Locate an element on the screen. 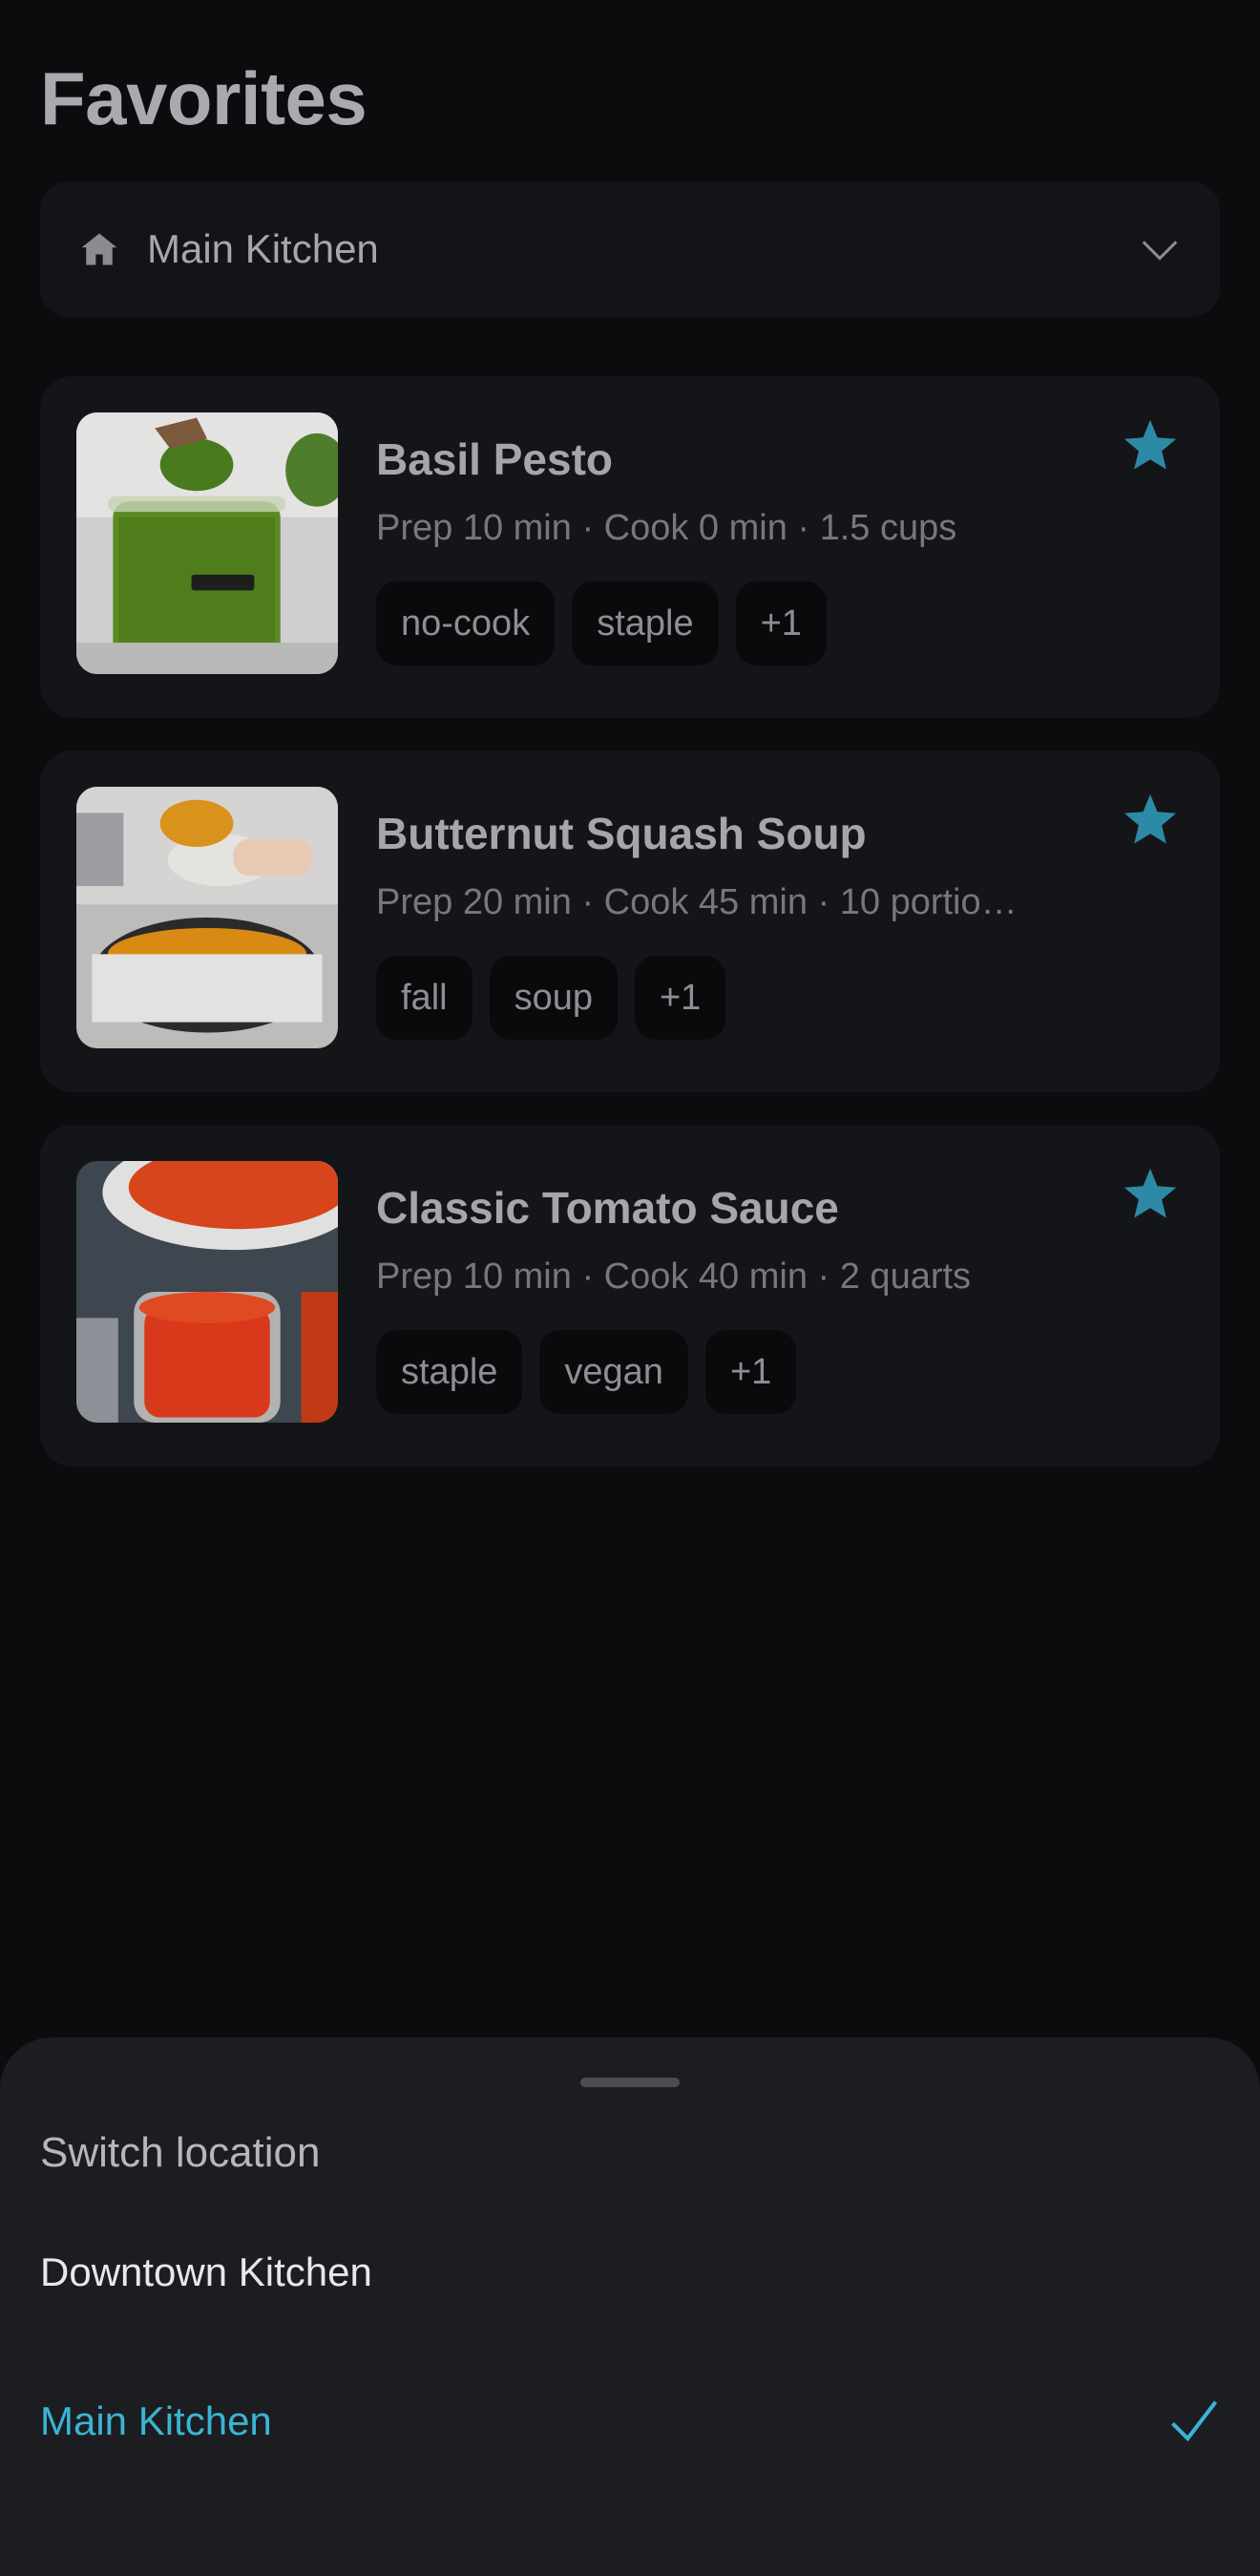 This screenshot has height=2576, width=1260. tag-list: fall soup +1 is located at coordinates (551, 998).